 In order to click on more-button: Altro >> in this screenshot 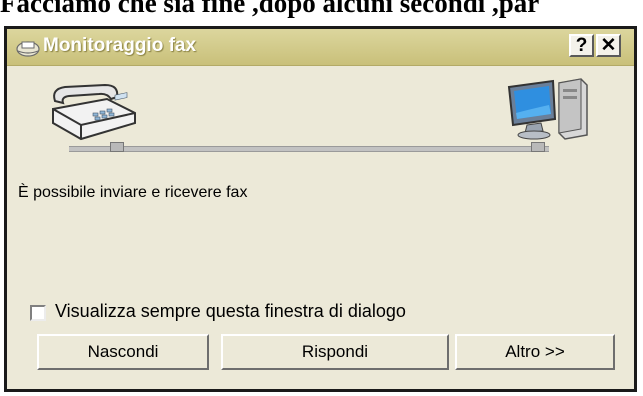, I will do `click(535, 352)`.